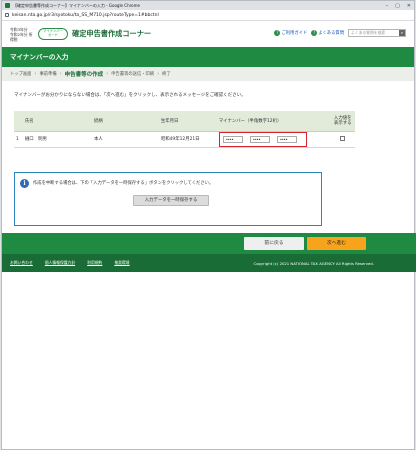 The image size is (416, 450). What do you see at coordinates (187, 139) in the screenshot?
I see `row-birthdate: 昭和49年12月21日` at bounding box center [187, 139].